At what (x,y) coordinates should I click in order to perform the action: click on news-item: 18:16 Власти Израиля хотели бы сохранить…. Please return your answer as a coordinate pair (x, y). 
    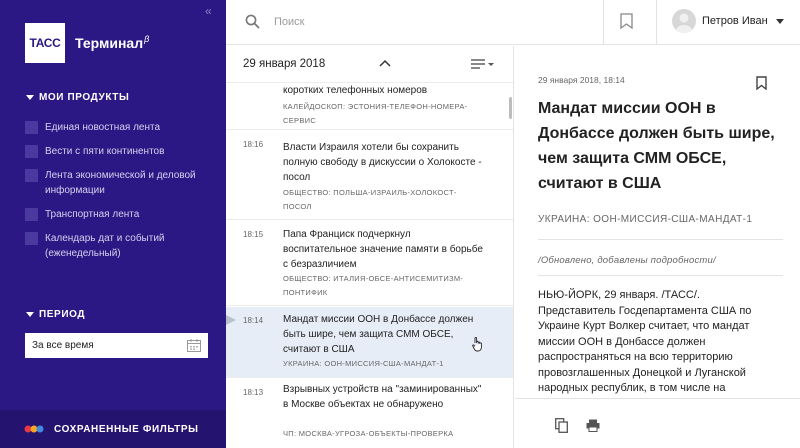
    Looking at the image, I should click on (369, 175).